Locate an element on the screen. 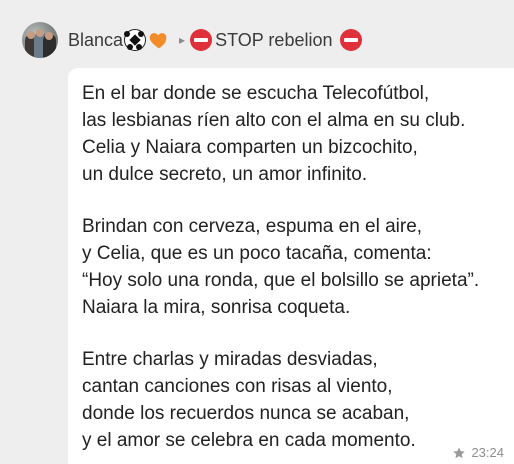 Image resolution: width=514 pixels, height=464 pixels. channel-name: STOP rebelion is located at coordinates (273, 40).